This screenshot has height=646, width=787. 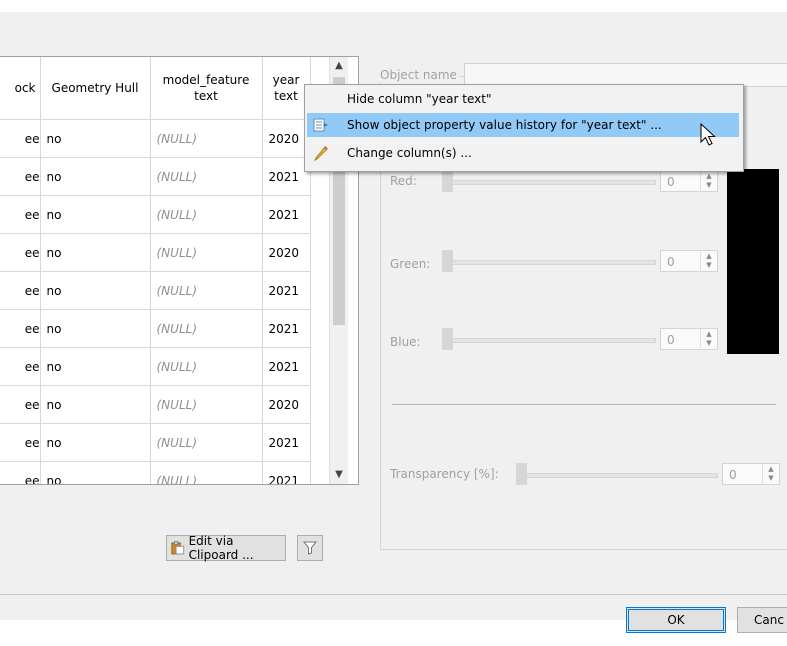 What do you see at coordinates (419, 99) in the screenshot?
I see `menu-item-label: Hide column "year text"` at bounding box center [419, 99].